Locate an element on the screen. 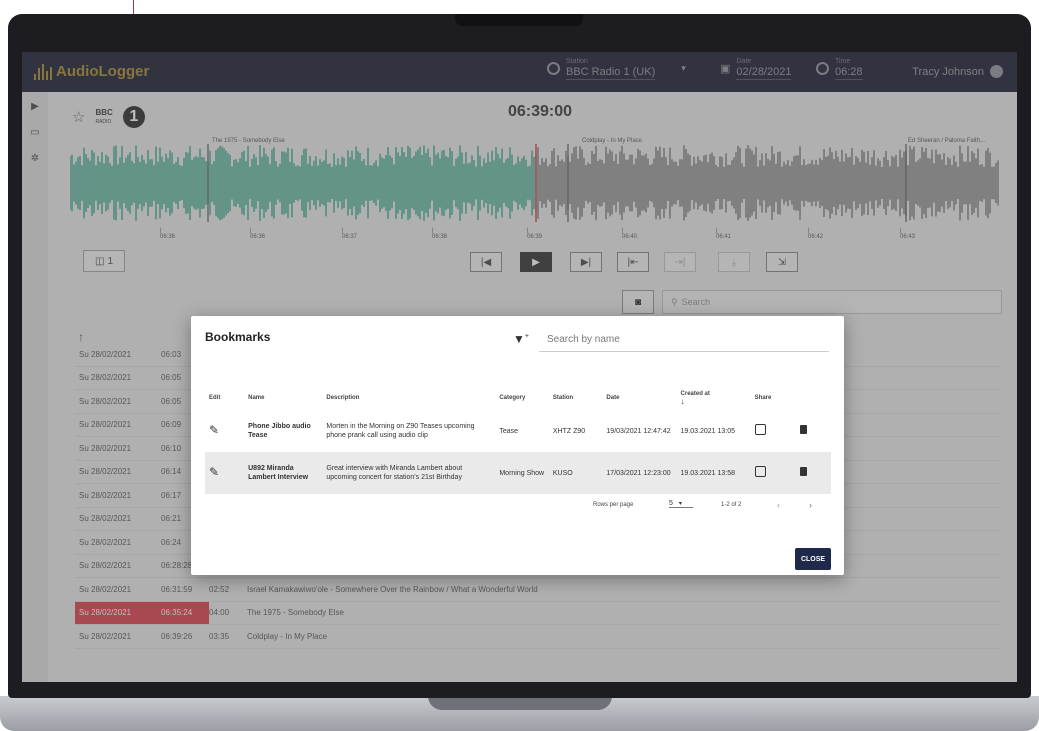 The width and height of the screenshot is (1039, 731). bookmark-created: 19.03.2021 13:58 is located at coordinates (713, 473).